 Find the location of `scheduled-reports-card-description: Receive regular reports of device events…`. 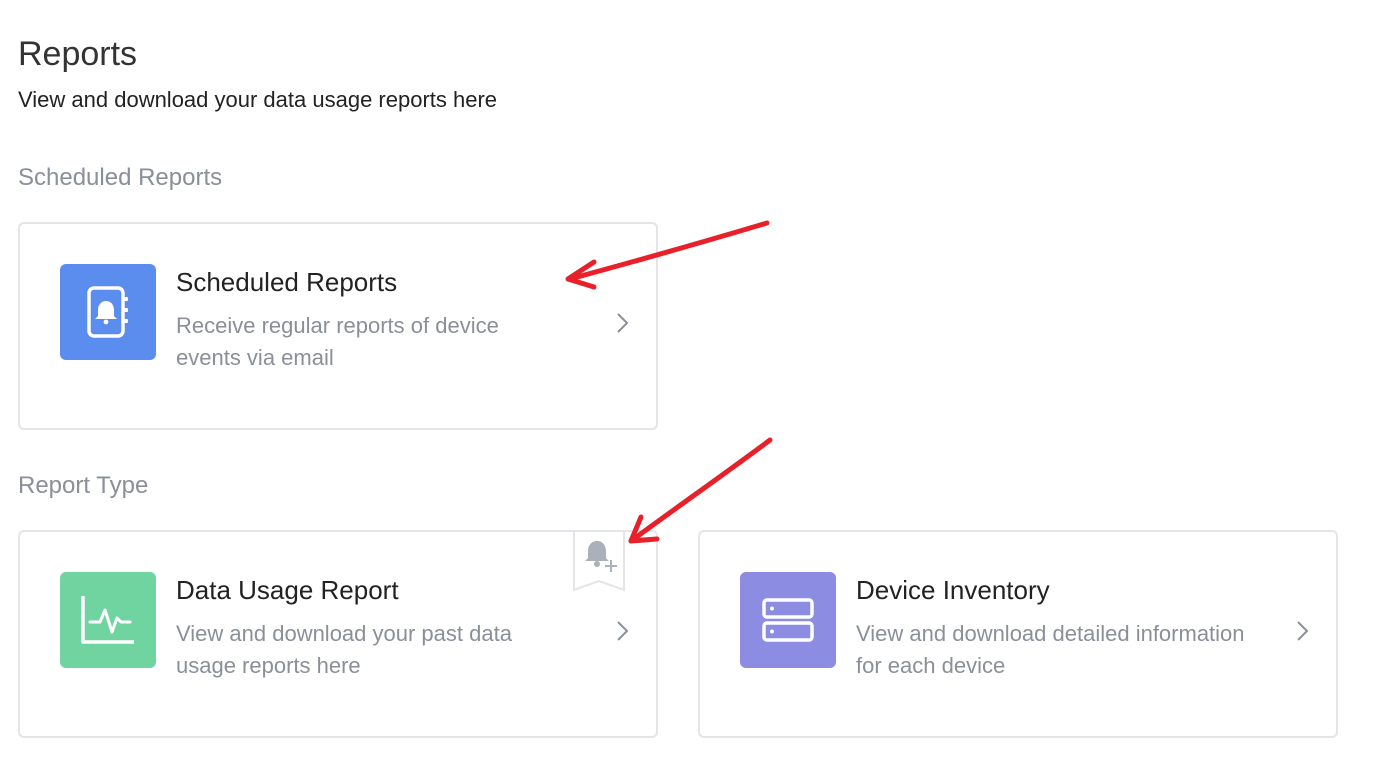

scheduled-reports-card-description: Receive regular reports of device events… is located at coordinates (337, 341).